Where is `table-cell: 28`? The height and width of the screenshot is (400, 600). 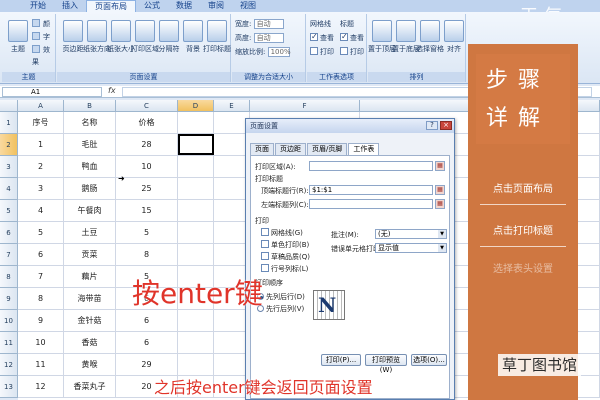 table-cell: 28 is located at coordinates (147, 145).